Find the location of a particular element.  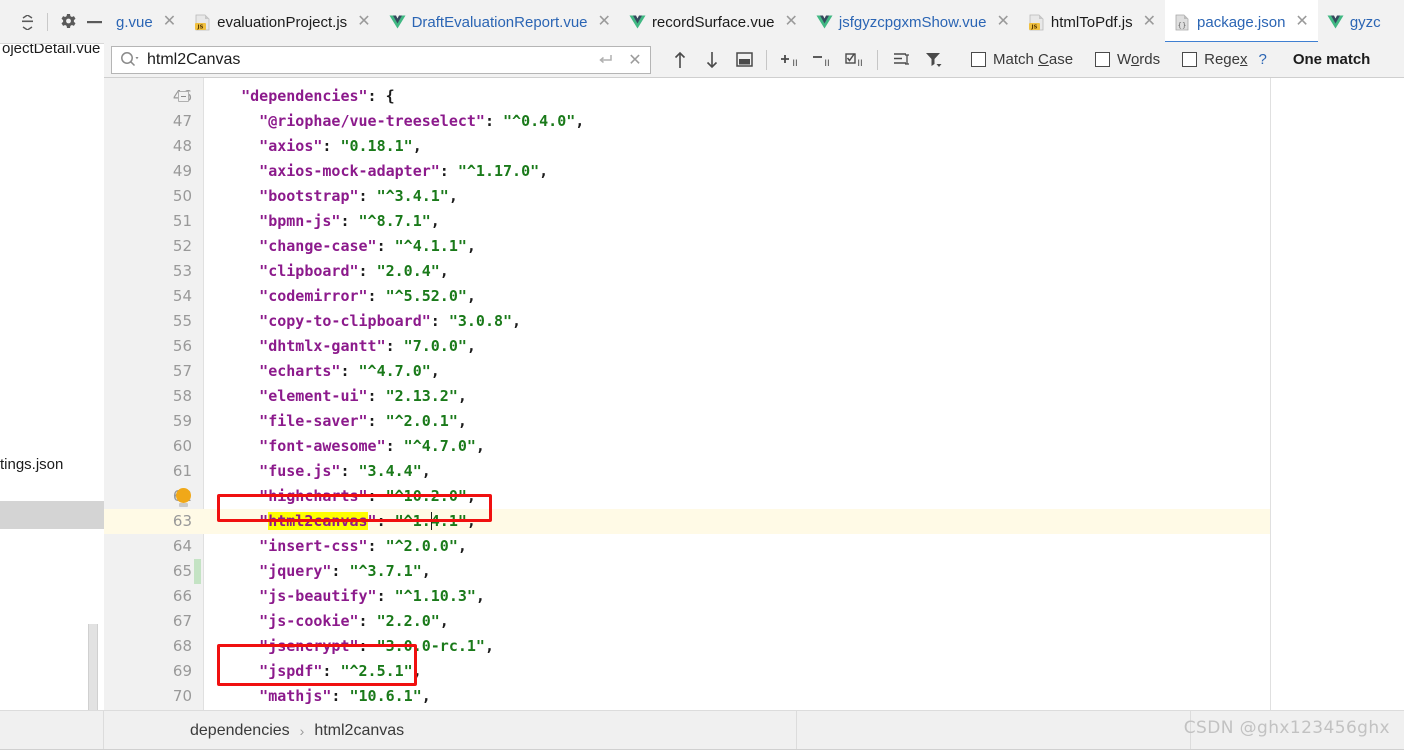

code-line: 58 "element-ui": "2.13.2", is located at coordinates (687, 396).